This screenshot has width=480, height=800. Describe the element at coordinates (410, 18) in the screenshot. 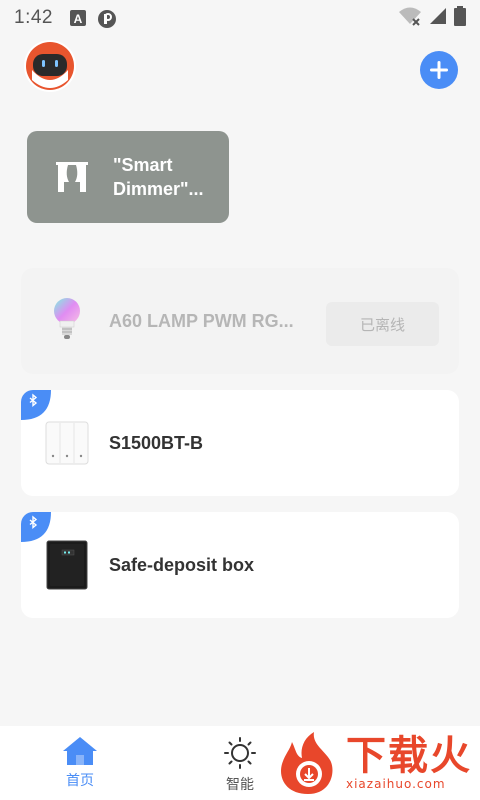

I see `wifi-off-icon` at that location.